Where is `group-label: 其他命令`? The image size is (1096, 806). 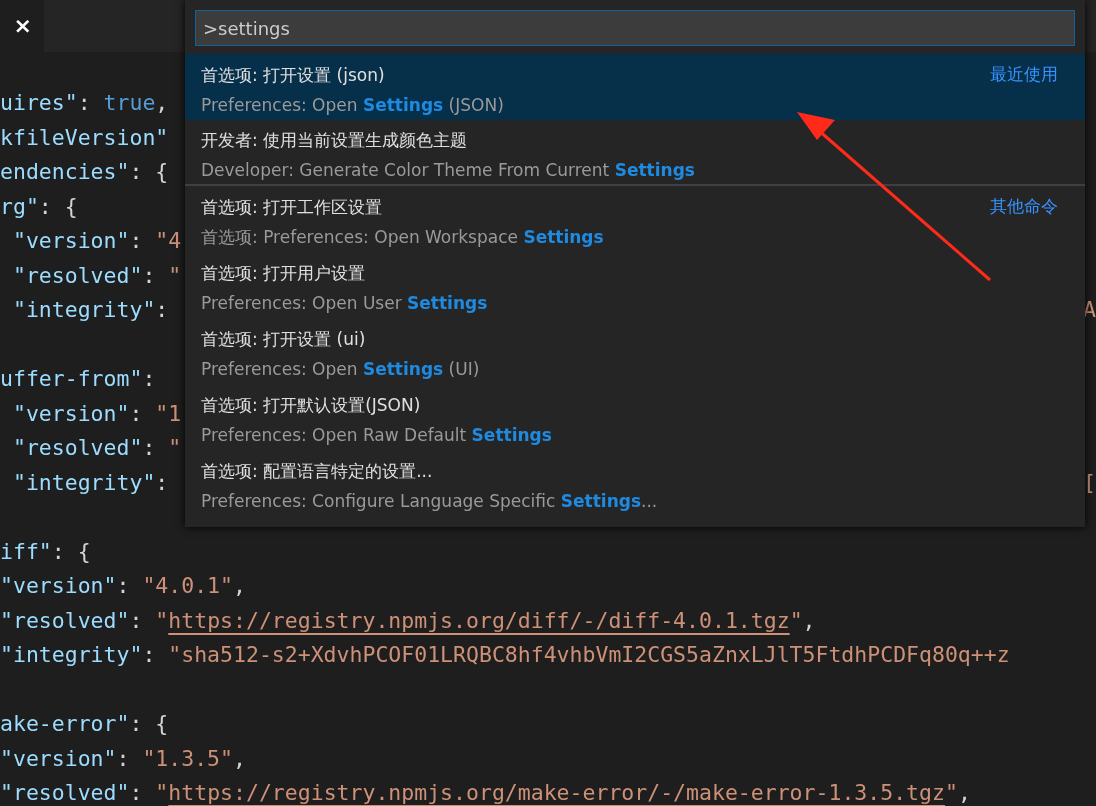 group-label: 其他命令 is located at coordinates (1024, 206).